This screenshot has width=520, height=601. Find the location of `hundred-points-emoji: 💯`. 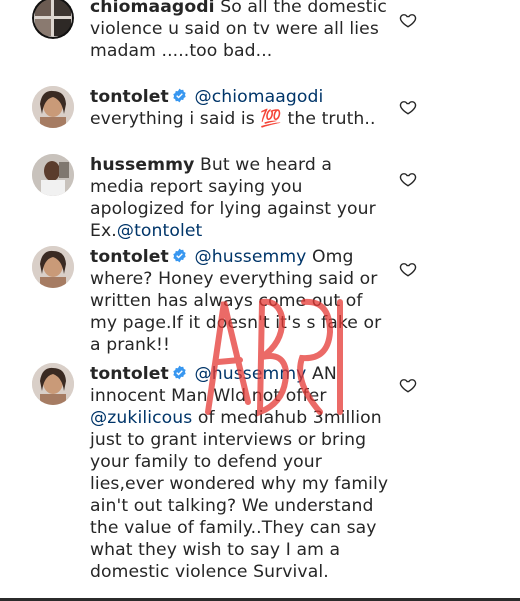

hundred-points-emoji: 💯 is located at coordinates (271, 119).